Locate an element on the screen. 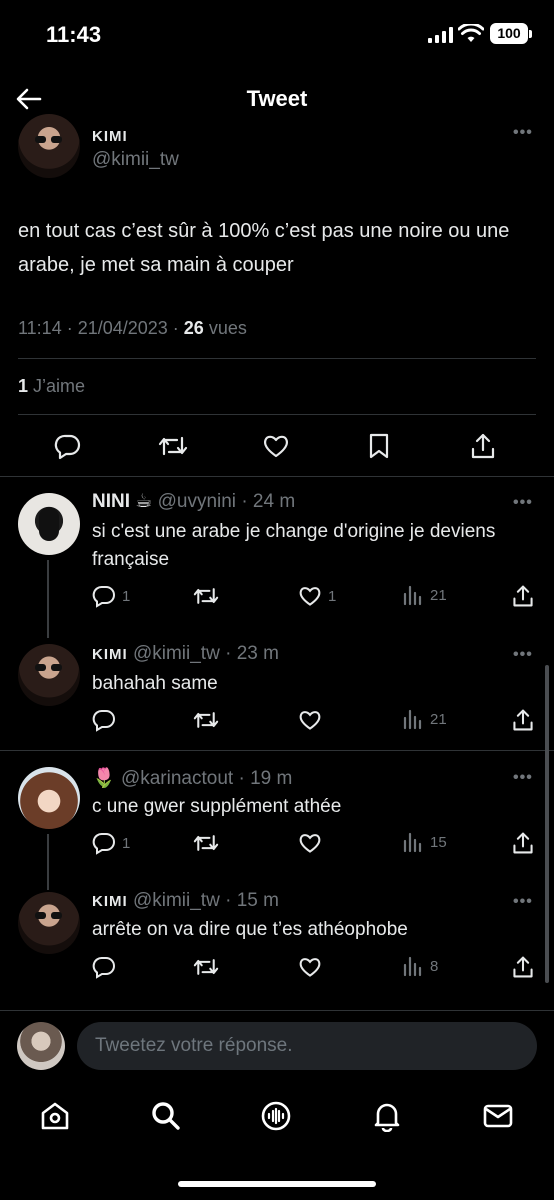 This screenshot has width=554, height=1200. reply-text: c une gwer supplément athée is located at coordinates (217, 806).